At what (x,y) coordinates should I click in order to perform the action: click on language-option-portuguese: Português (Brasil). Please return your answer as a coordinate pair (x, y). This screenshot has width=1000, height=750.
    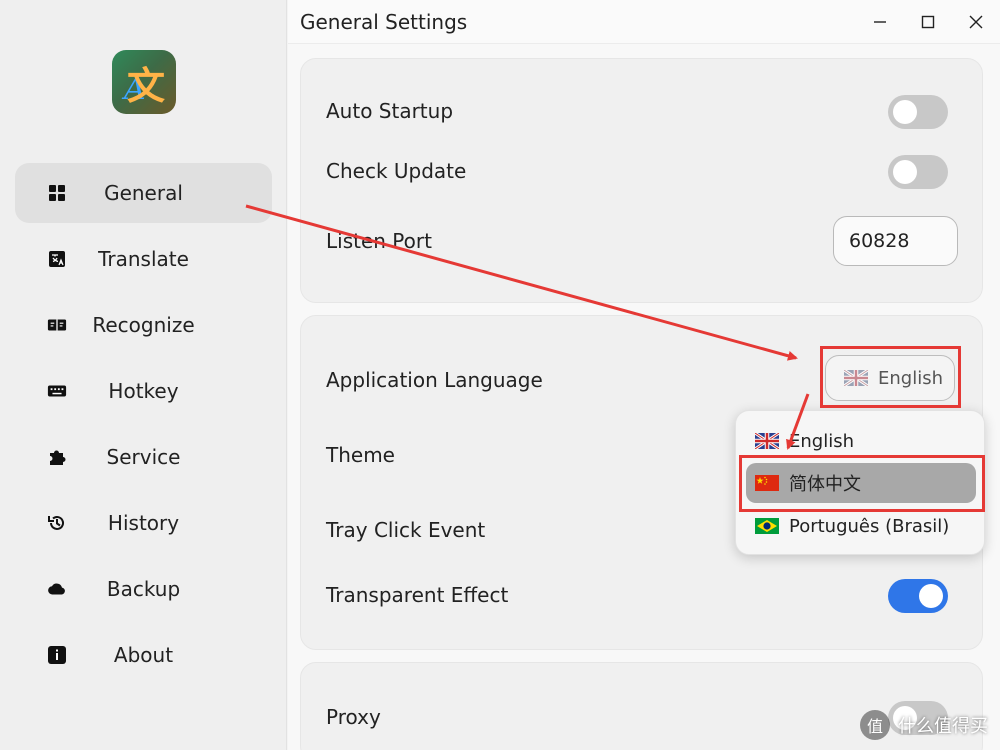
    Looking at the image, I should click on (861, 526).